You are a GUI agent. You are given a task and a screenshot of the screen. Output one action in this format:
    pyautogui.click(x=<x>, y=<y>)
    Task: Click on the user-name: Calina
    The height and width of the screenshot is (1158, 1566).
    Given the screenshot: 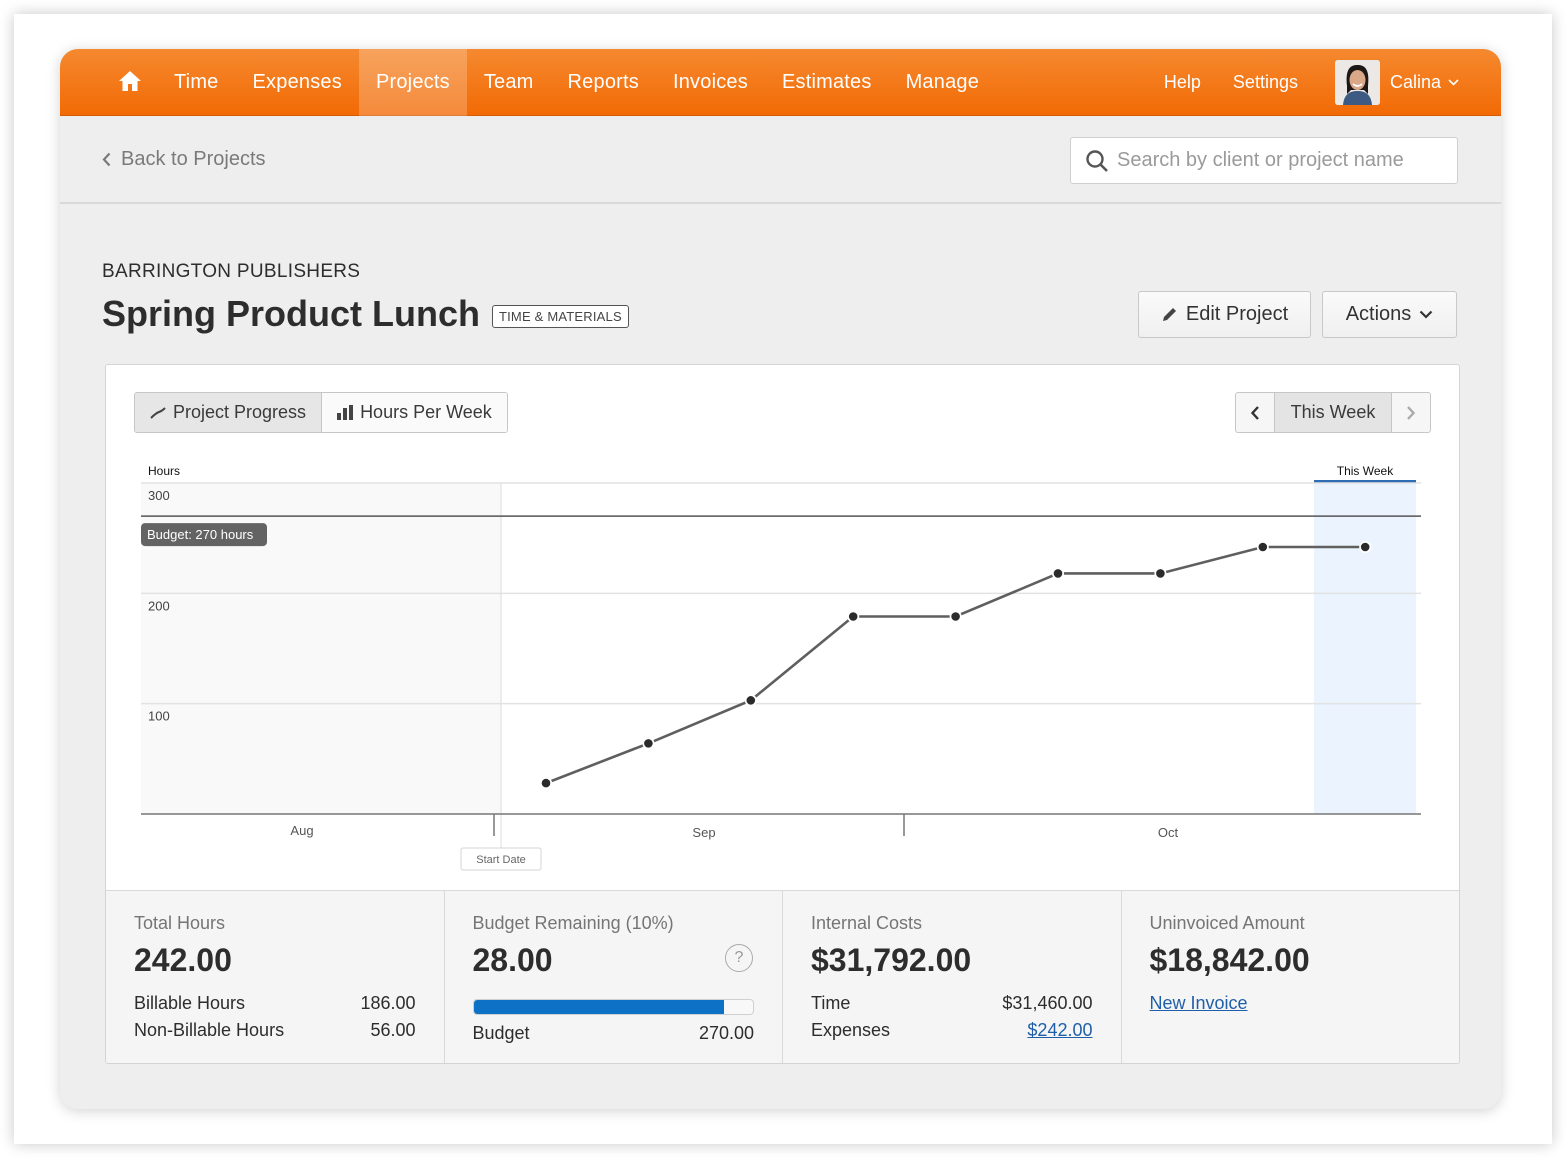 What is the action you would take?
    pyautogui.click(x=1415, y=82)
    